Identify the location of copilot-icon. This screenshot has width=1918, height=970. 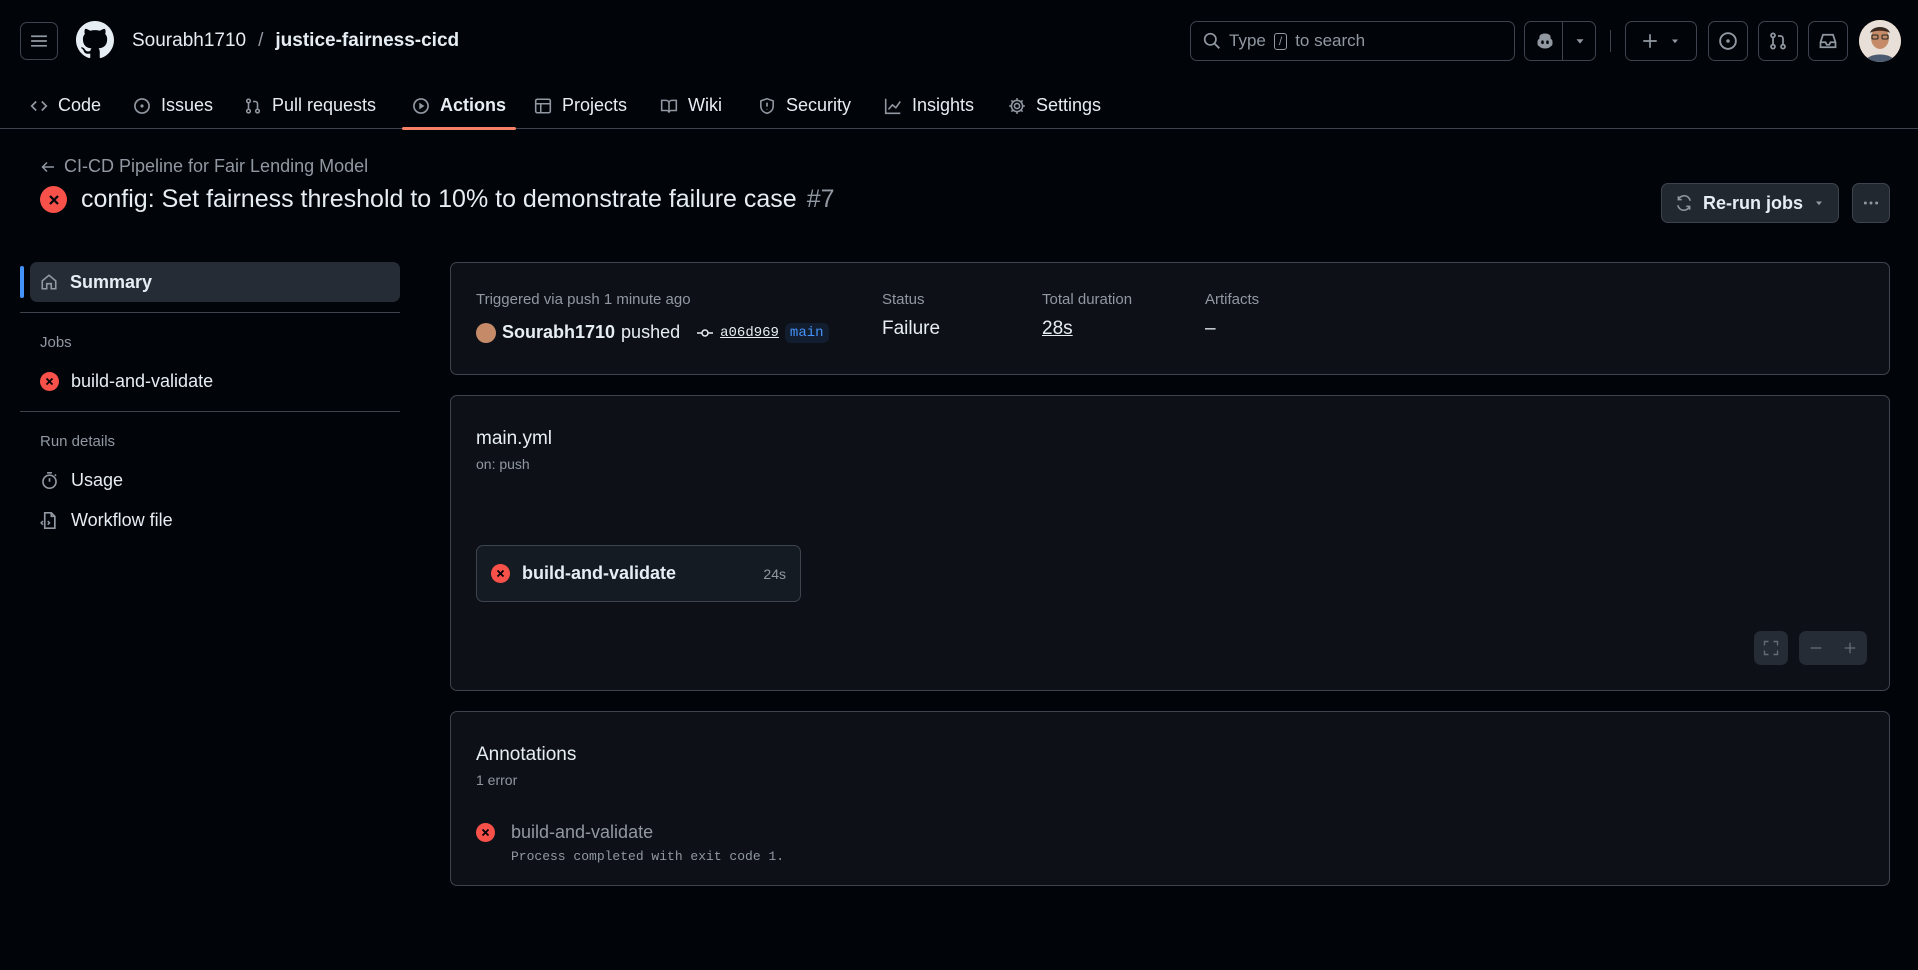
(1545, 41).